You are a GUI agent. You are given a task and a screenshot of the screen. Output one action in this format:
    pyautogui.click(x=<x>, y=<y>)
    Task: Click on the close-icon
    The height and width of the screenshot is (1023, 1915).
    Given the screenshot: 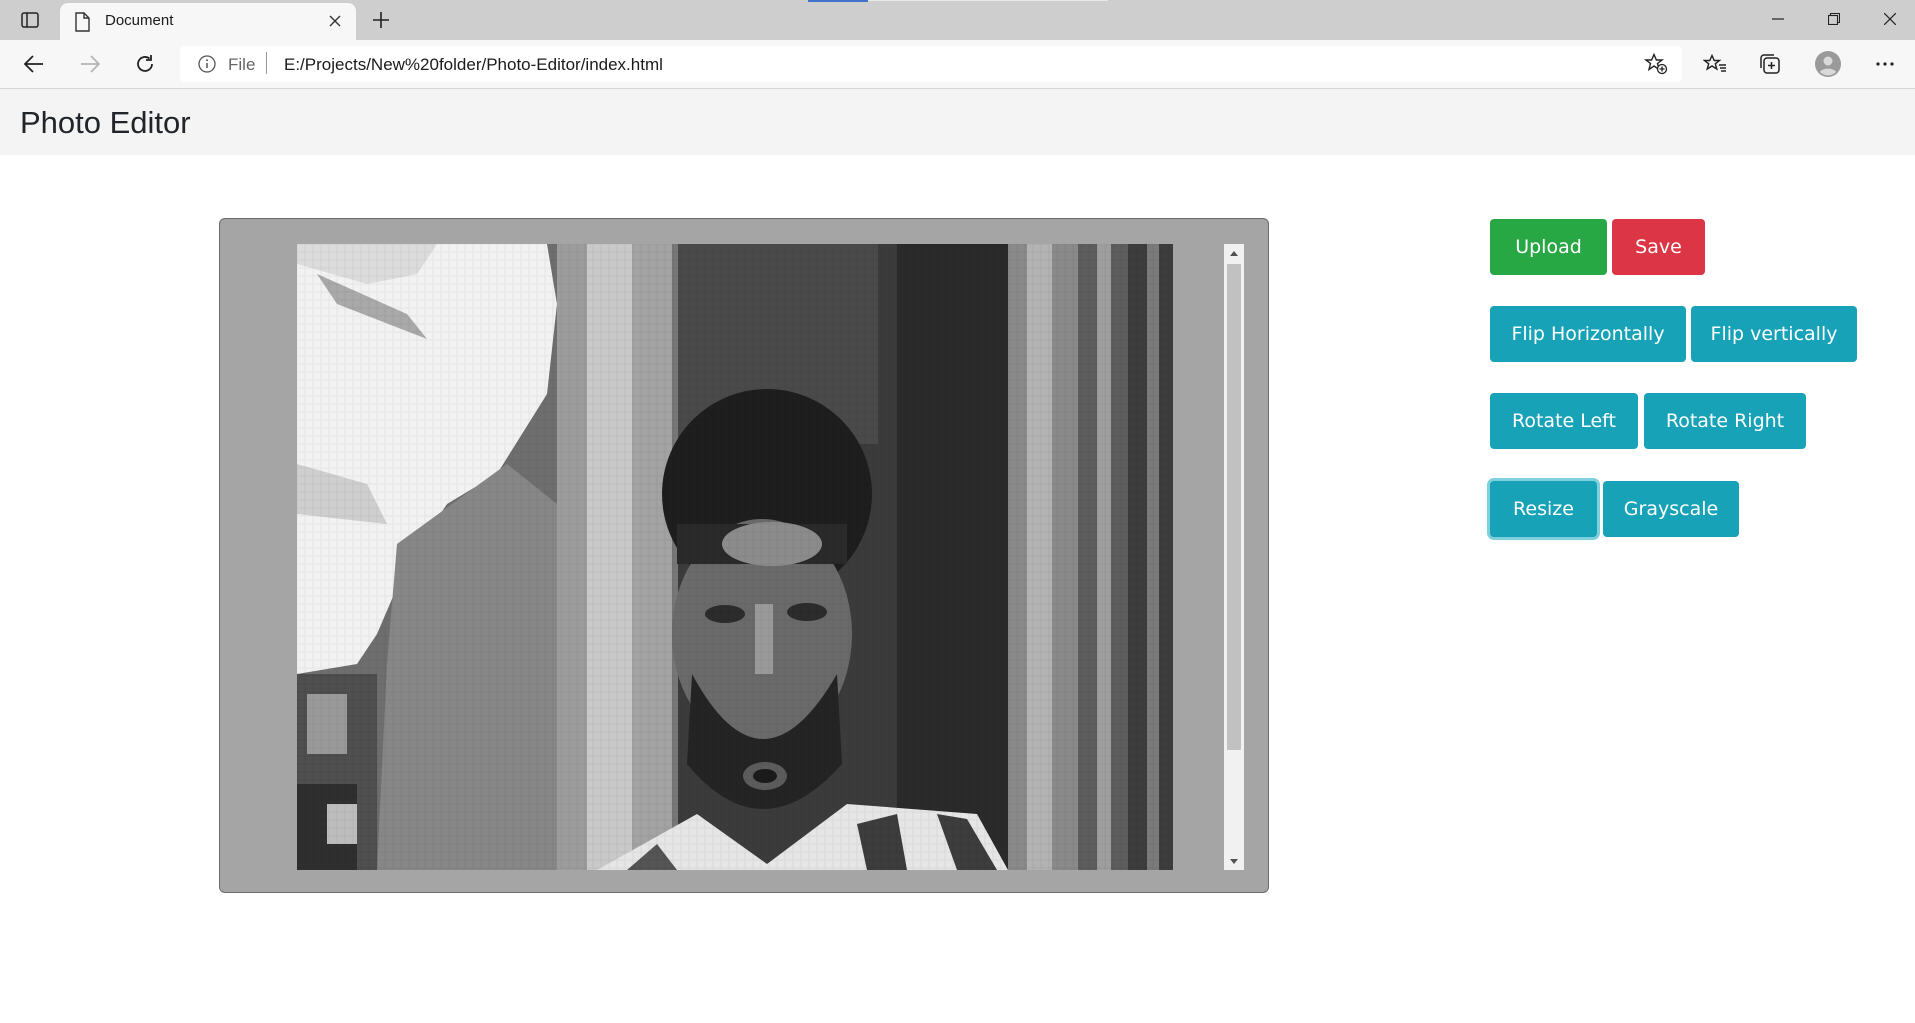 What is the action you would take?
    pyautogui.click(x=335, y=21)
    